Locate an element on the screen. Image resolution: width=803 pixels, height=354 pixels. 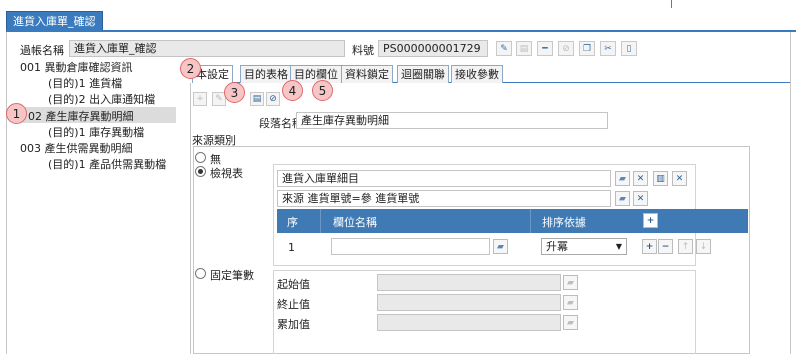
window-title: 進貨入庫單_確認 is located at coordinates (54, 21).